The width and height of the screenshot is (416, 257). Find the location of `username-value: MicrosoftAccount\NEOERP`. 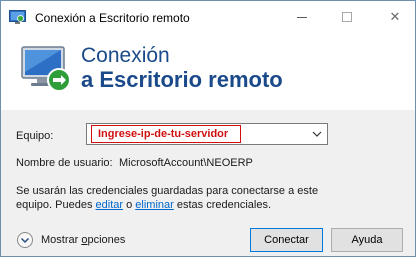

username-value: MicrosoftAccount\NEOERP is located at coordinates (186, 163).